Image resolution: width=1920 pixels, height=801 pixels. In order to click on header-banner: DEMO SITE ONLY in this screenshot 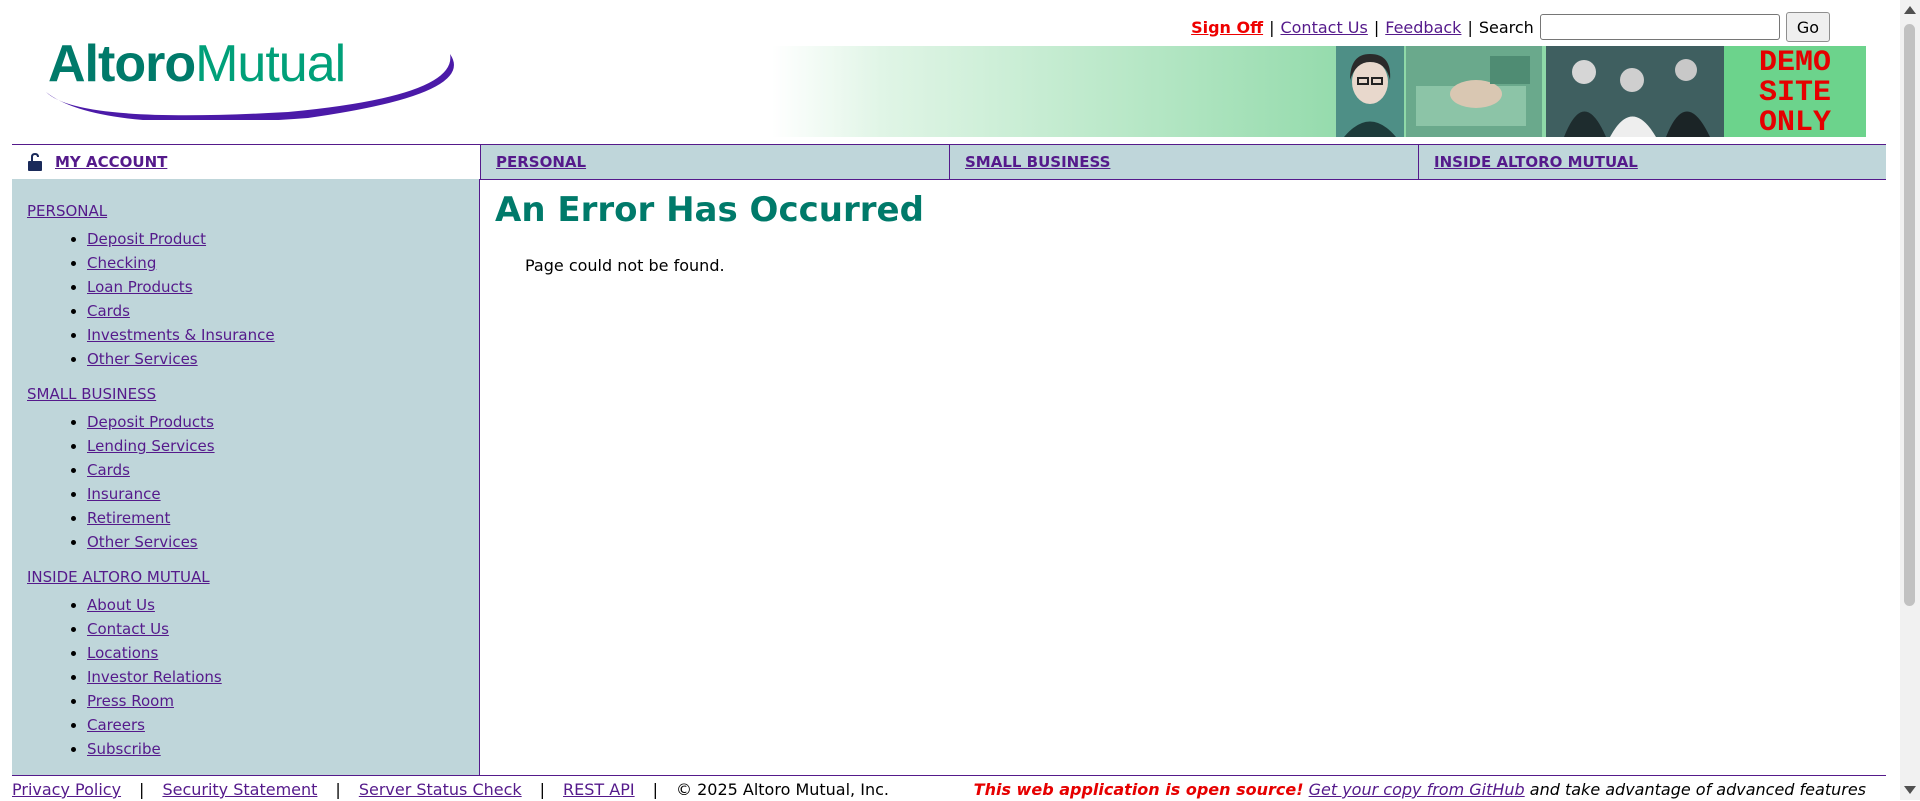, I will do `click(1319, 93)`.